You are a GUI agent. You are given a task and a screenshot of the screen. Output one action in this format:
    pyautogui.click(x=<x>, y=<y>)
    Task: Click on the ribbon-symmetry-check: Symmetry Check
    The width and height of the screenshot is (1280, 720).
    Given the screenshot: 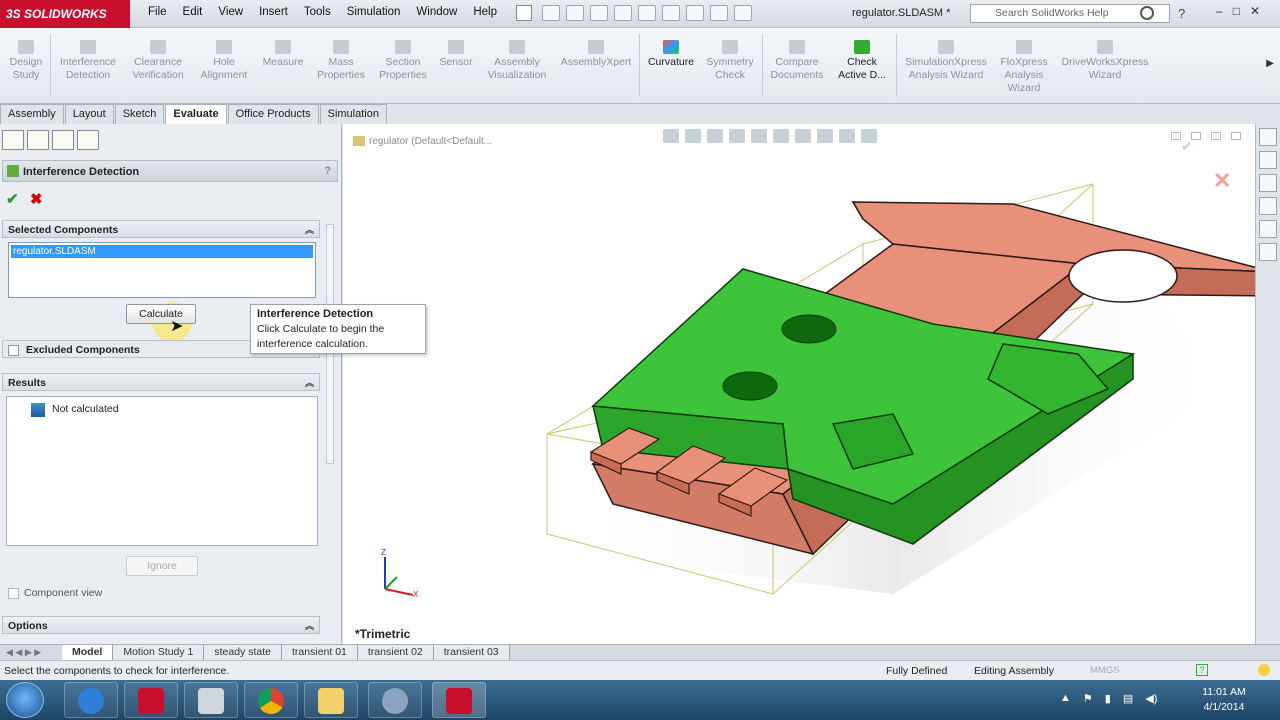 What is the action you would take?
    pyautogui.click(x=730, y=61)
    